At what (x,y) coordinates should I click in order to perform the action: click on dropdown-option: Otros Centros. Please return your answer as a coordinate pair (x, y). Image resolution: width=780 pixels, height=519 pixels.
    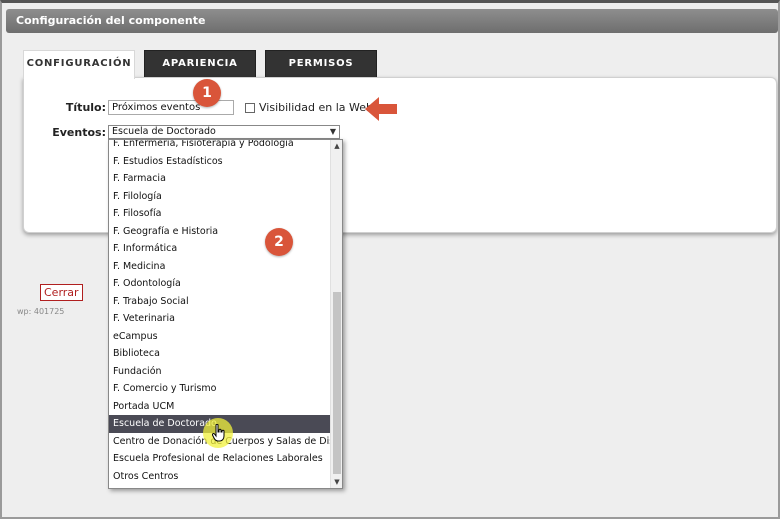
    Looking at the image, I should click on (220, 477).